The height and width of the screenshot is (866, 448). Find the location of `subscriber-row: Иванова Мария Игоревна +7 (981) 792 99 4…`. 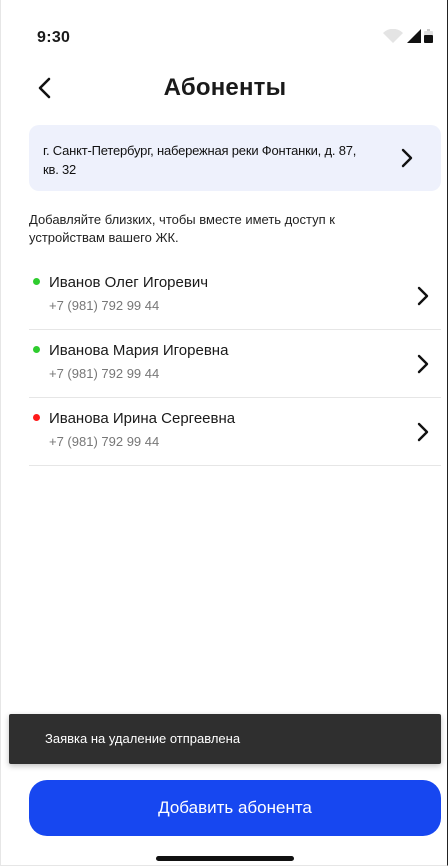

subscriber-row: Иванова Мария Игоревна +7 (981) 792 99 4… is located at coordinates (235, 364).